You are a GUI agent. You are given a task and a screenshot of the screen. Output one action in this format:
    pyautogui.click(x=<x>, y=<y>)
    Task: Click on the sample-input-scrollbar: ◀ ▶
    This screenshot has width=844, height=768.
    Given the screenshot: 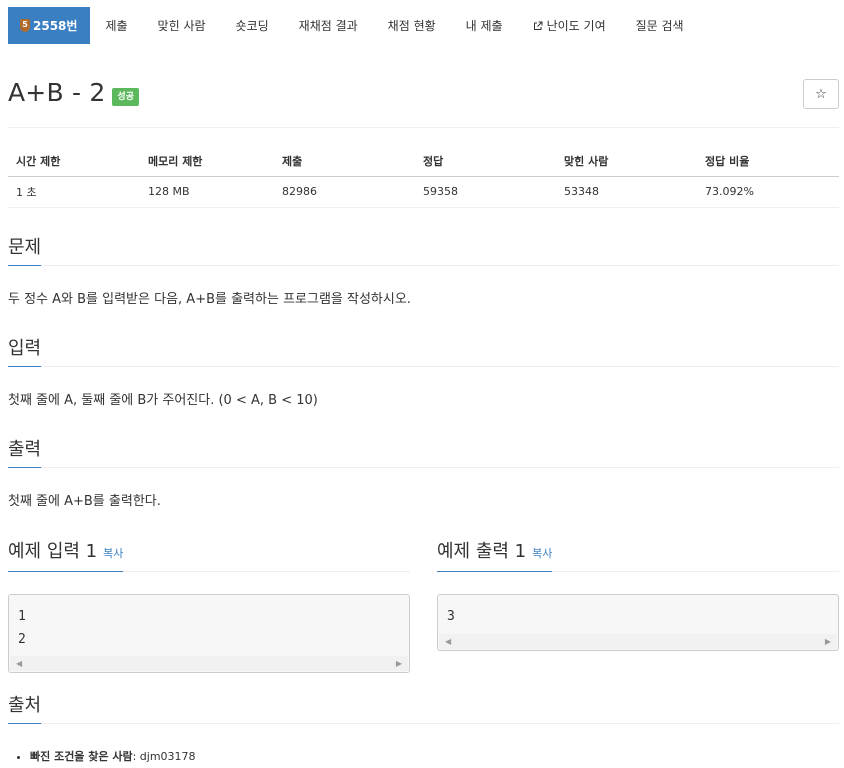 What is the action you would take?
    pyautogui.click(x=209, y=663)
    